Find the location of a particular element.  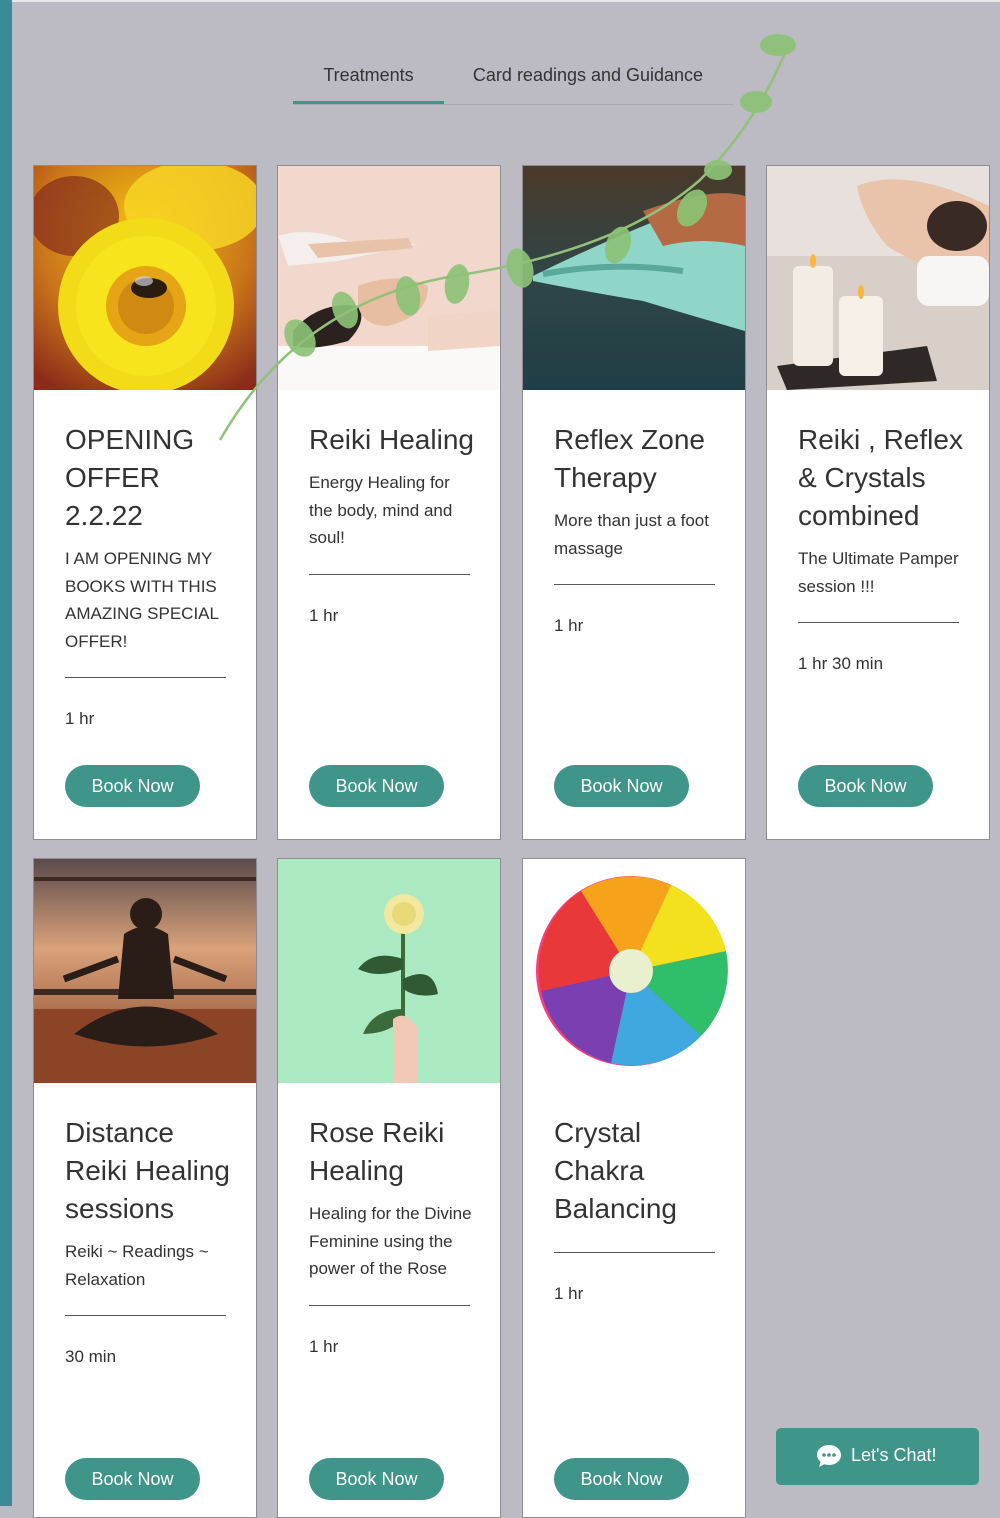

service-title: OPENING OFFER 2.2.22 is located at coordinates (130, 477).